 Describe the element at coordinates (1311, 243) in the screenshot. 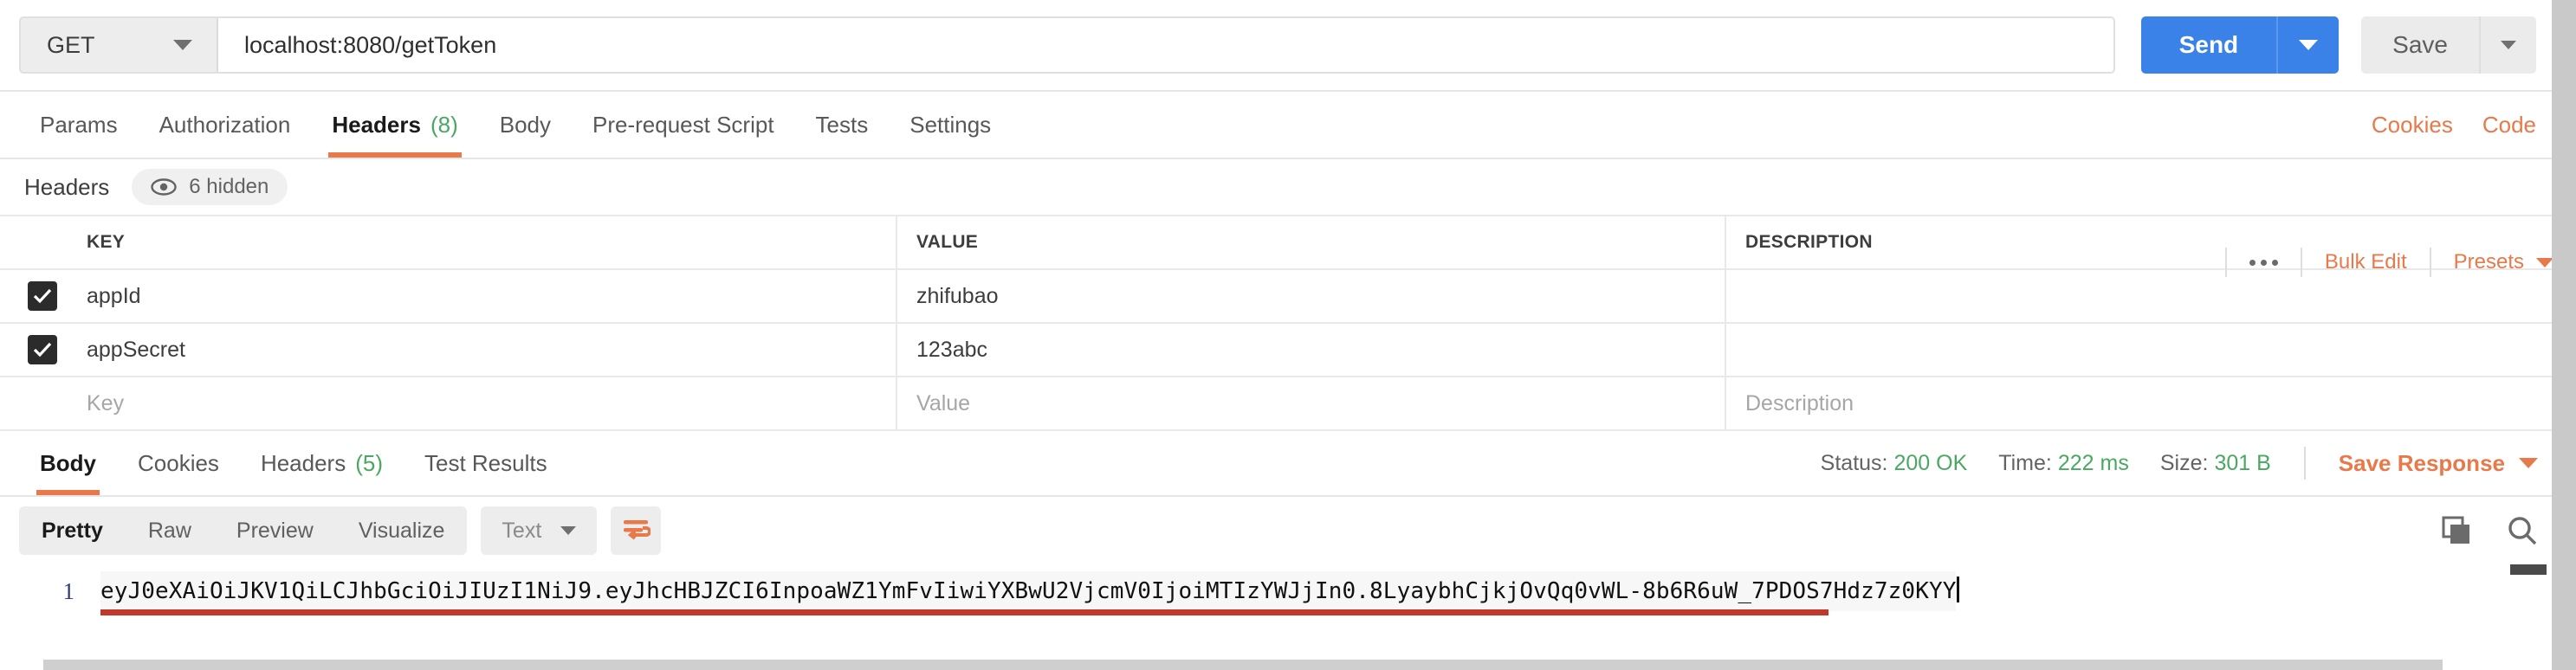

I see `column-header-value: VALUE` at that location.